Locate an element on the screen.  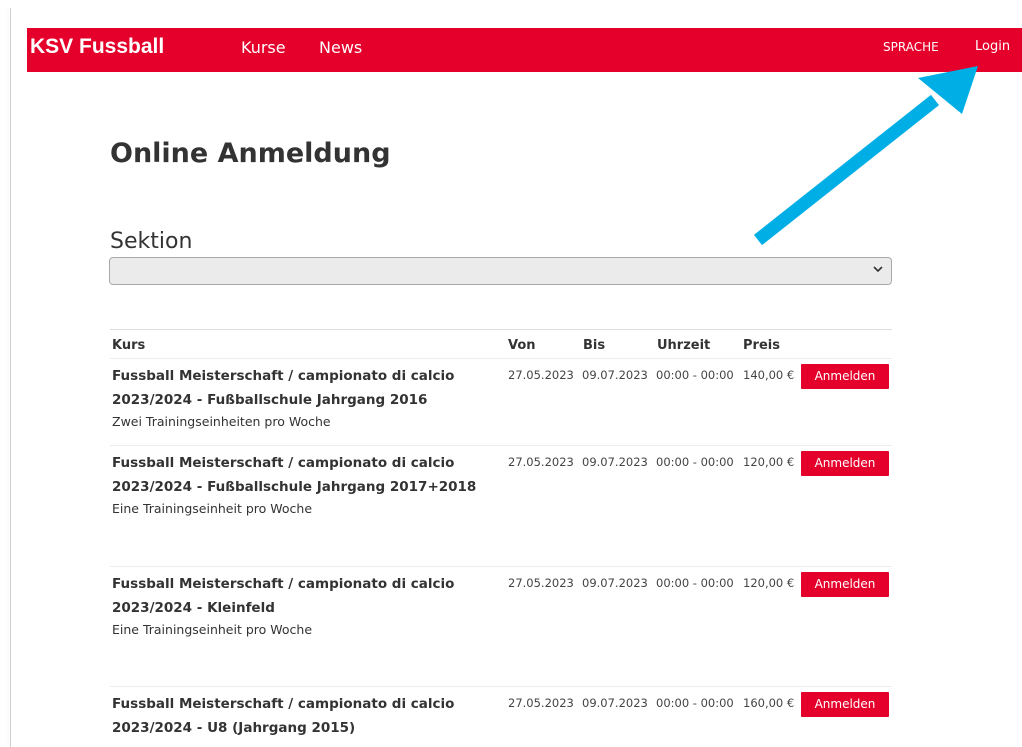
nav-link-kurse: Kurse is located at coordinates (263, 47).